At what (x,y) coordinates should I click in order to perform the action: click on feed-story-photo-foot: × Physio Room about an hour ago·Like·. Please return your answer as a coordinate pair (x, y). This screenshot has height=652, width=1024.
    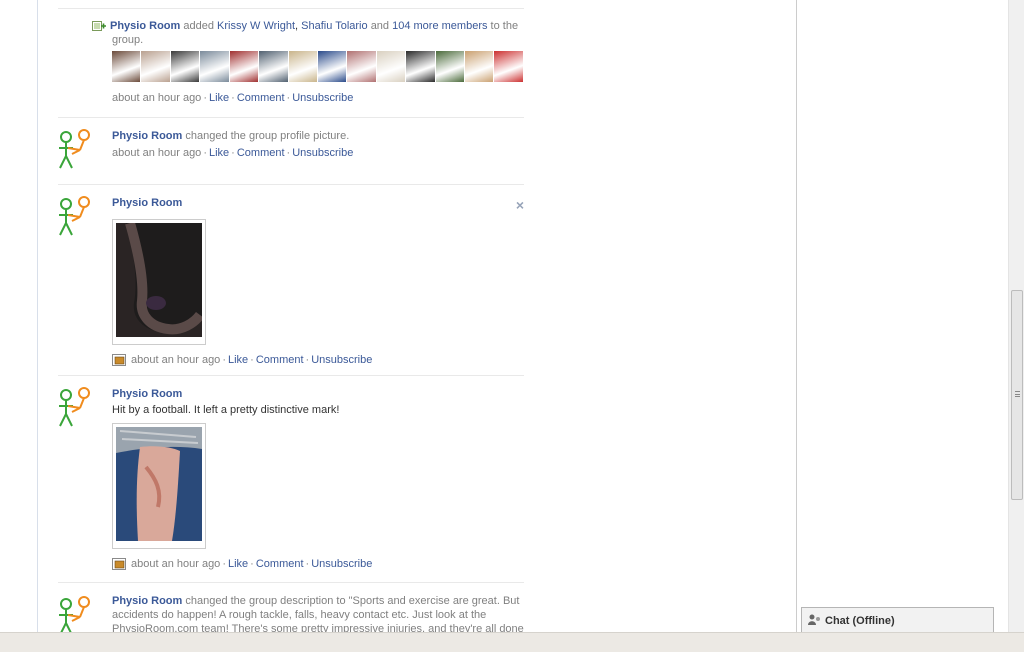
    Looking at the image, I should click on (291, 280).